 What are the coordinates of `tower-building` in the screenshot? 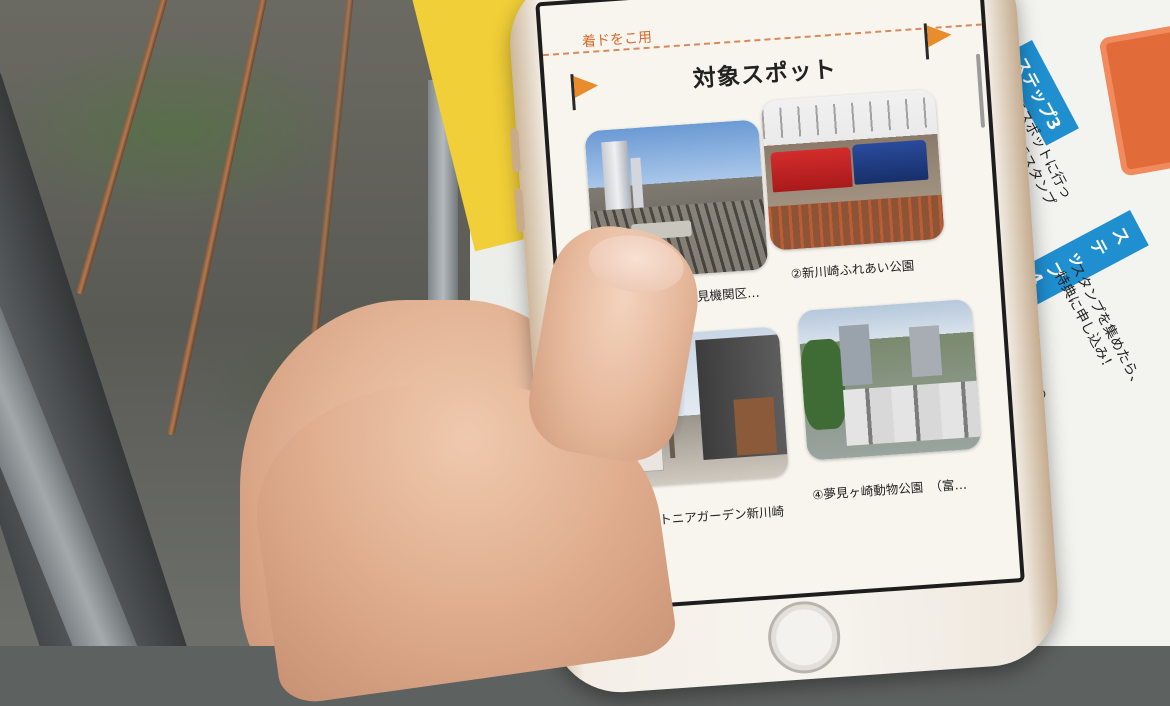 It's located at (616, 175).